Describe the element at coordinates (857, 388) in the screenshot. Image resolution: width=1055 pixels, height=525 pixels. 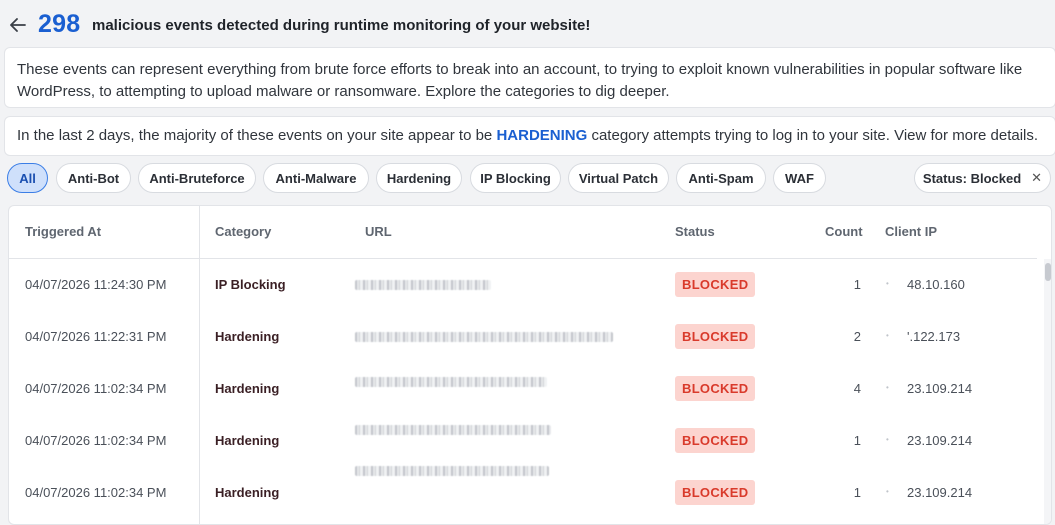
I see `cell-count: 4` at that location.